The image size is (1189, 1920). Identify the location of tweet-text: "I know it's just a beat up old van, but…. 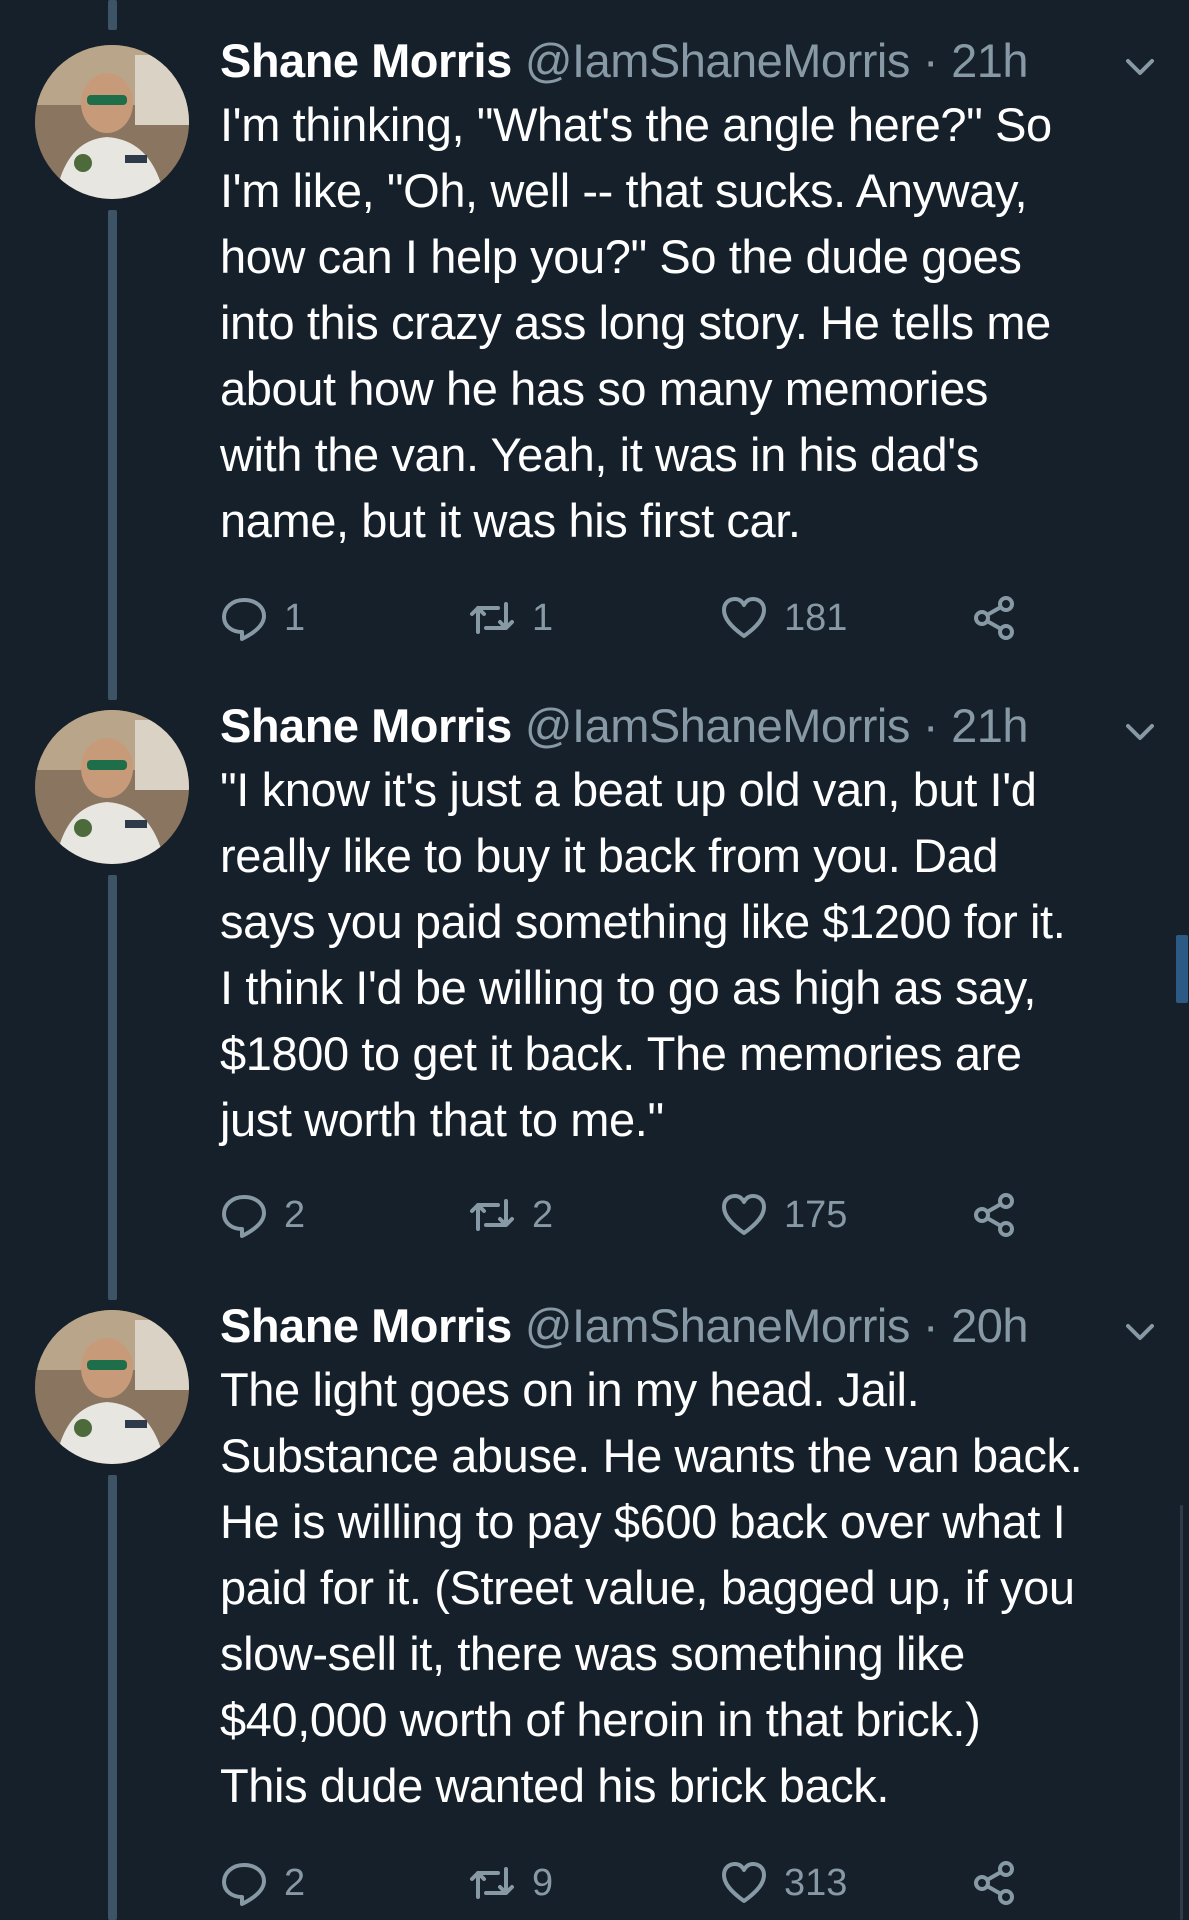
(643, 954).